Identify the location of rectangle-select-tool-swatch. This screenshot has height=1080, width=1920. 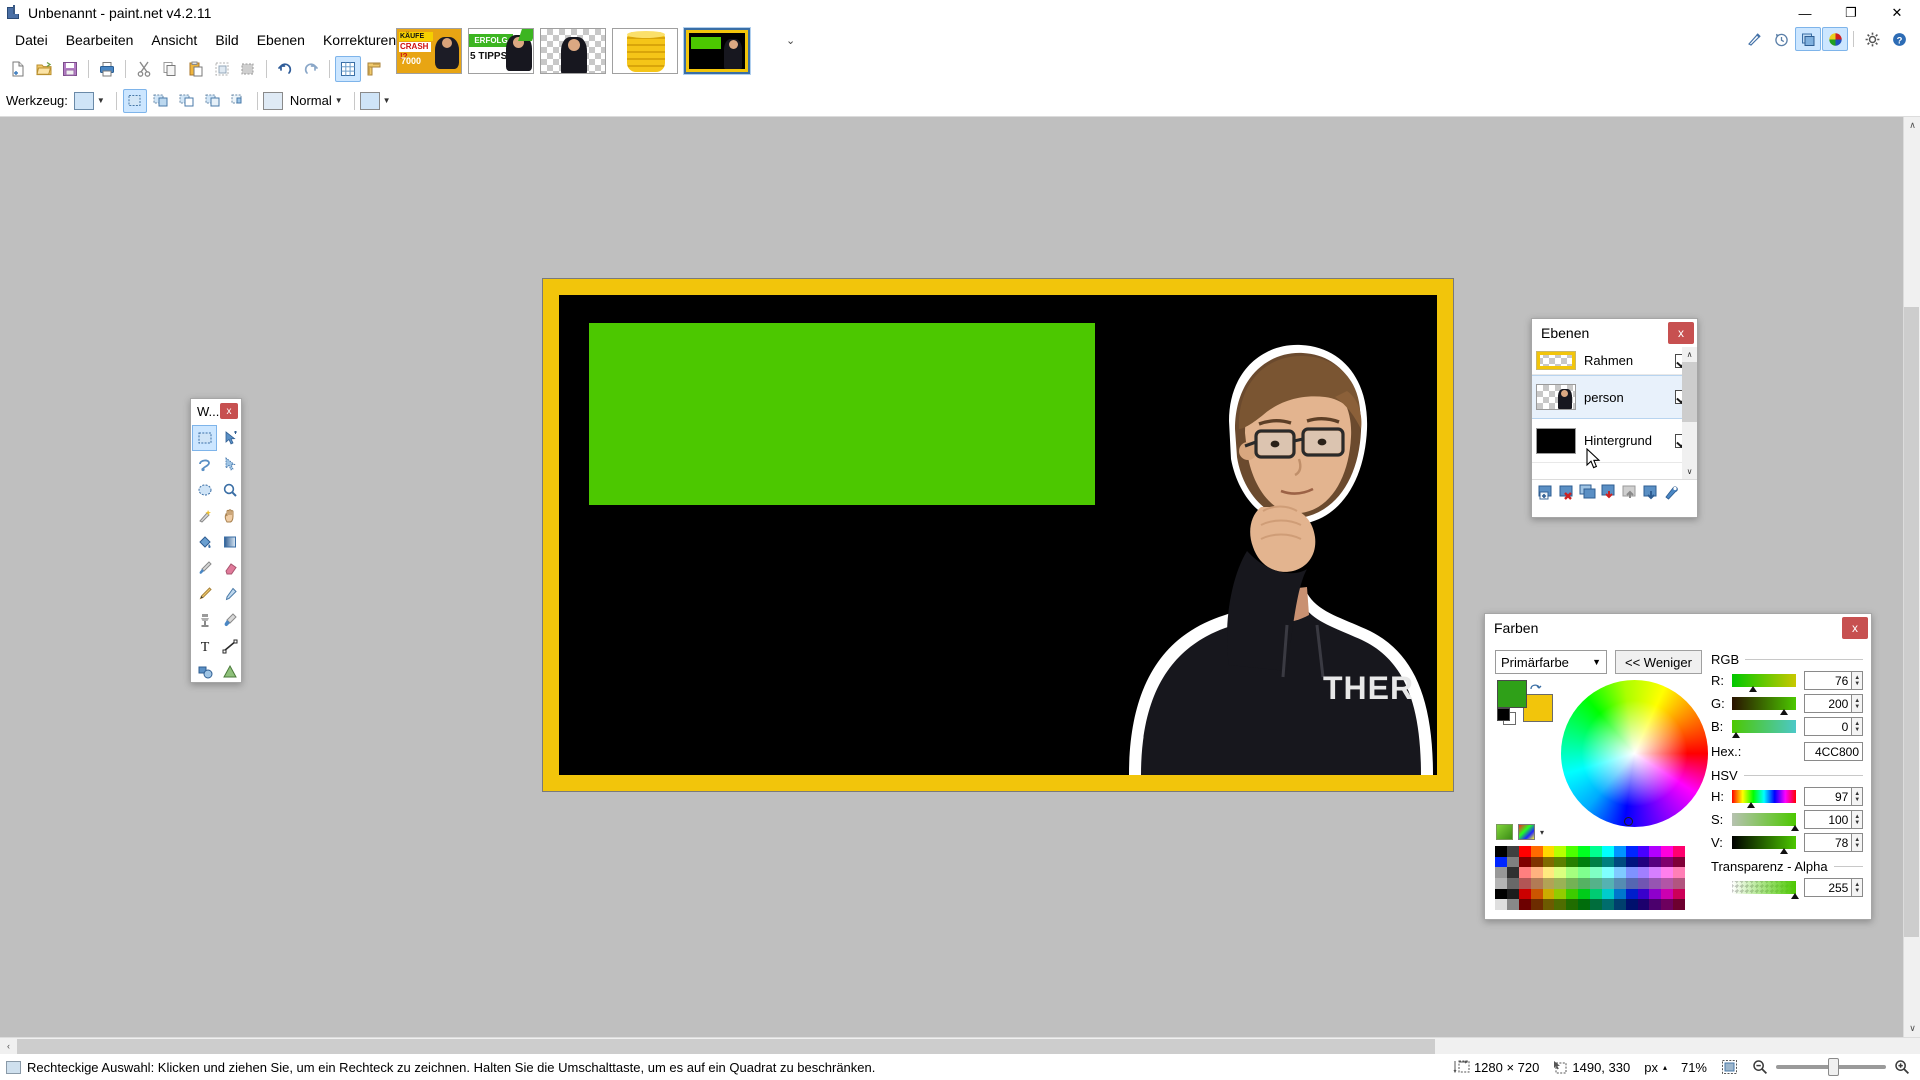
(83, 100).